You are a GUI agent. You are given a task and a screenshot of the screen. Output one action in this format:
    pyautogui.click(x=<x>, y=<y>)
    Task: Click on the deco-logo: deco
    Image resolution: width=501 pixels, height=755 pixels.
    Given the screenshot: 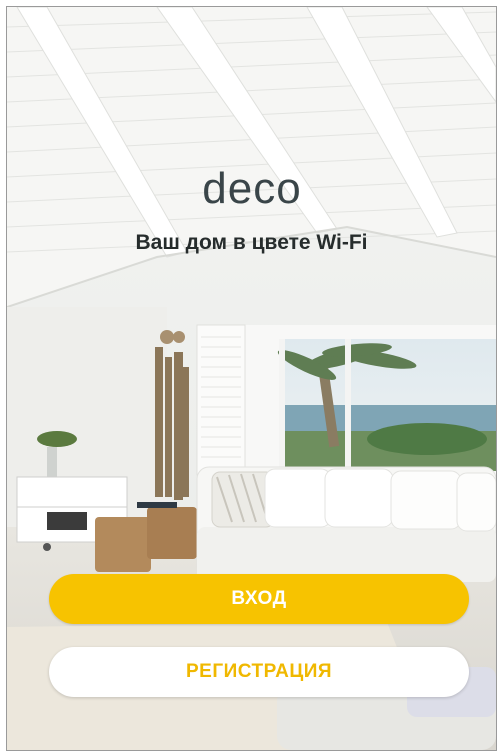 What is the action you would take?
    pyautogui.click(x=251, y=192)
    